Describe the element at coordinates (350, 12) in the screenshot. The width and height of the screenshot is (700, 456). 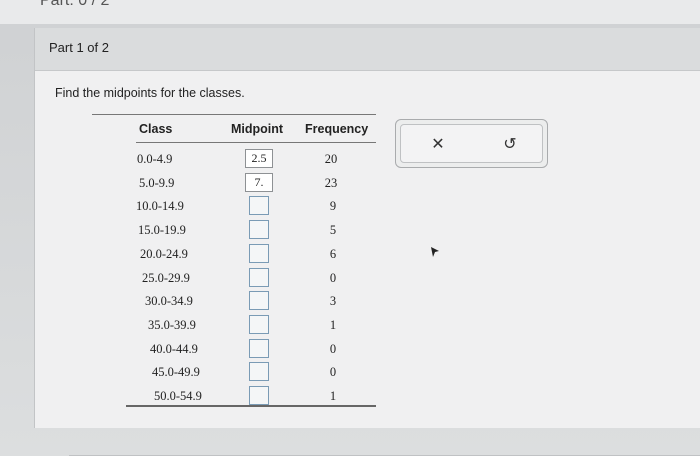
I see `top-strip: Part: 0 / 2` at that location.